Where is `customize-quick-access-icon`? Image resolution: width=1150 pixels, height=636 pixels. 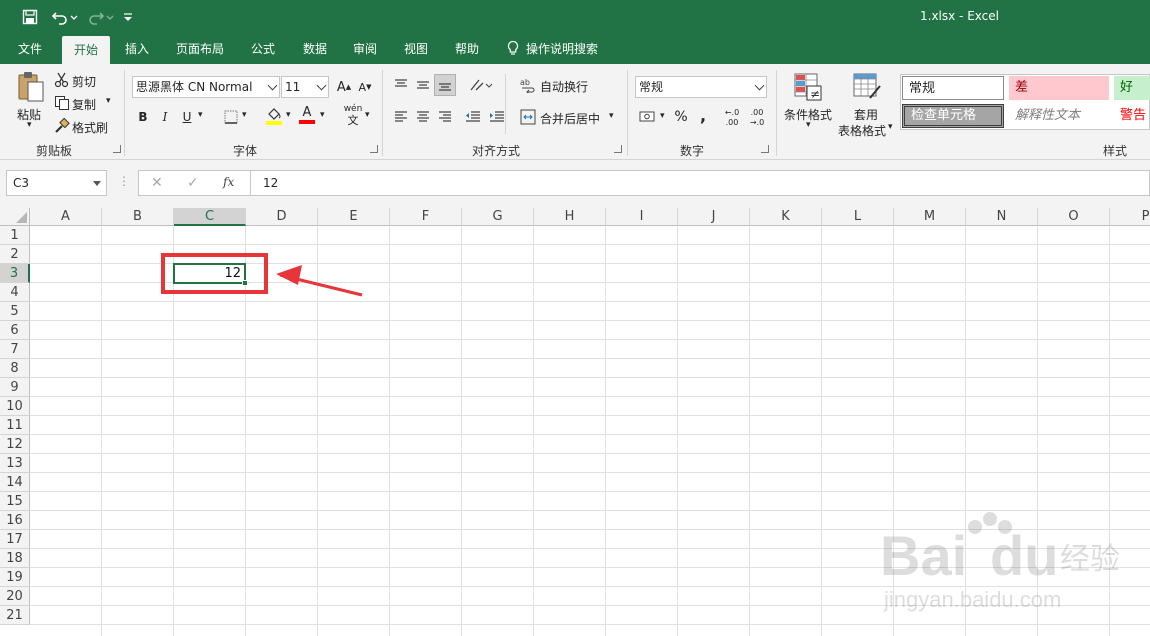
customize-quick-access-icon is located at coordinates (128, 17).